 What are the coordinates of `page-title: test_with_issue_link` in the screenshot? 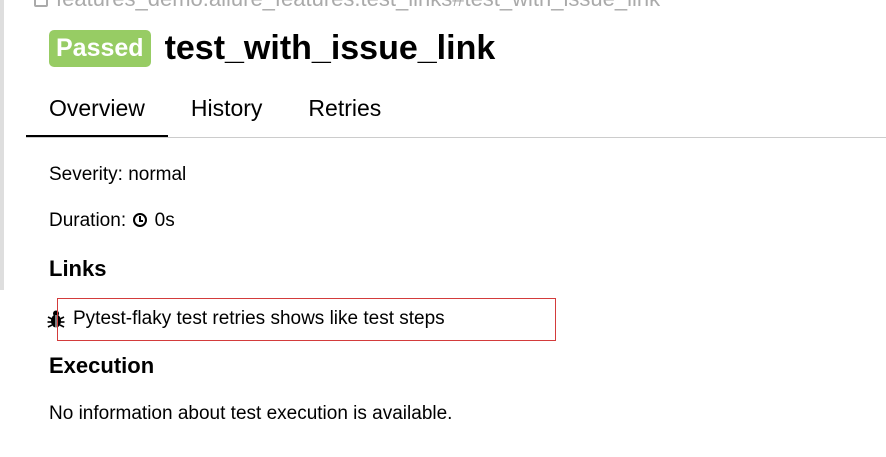 It's located at (330, 48).